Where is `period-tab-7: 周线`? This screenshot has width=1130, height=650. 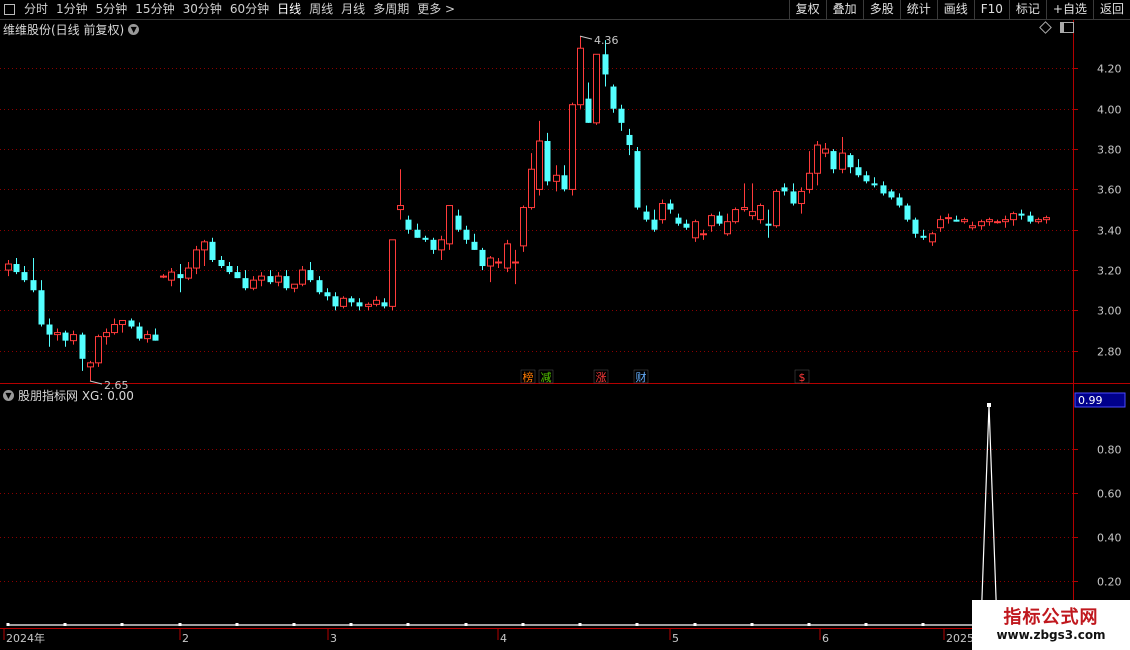
period-tab-7: 周线 is located at coordinates (321, 9).